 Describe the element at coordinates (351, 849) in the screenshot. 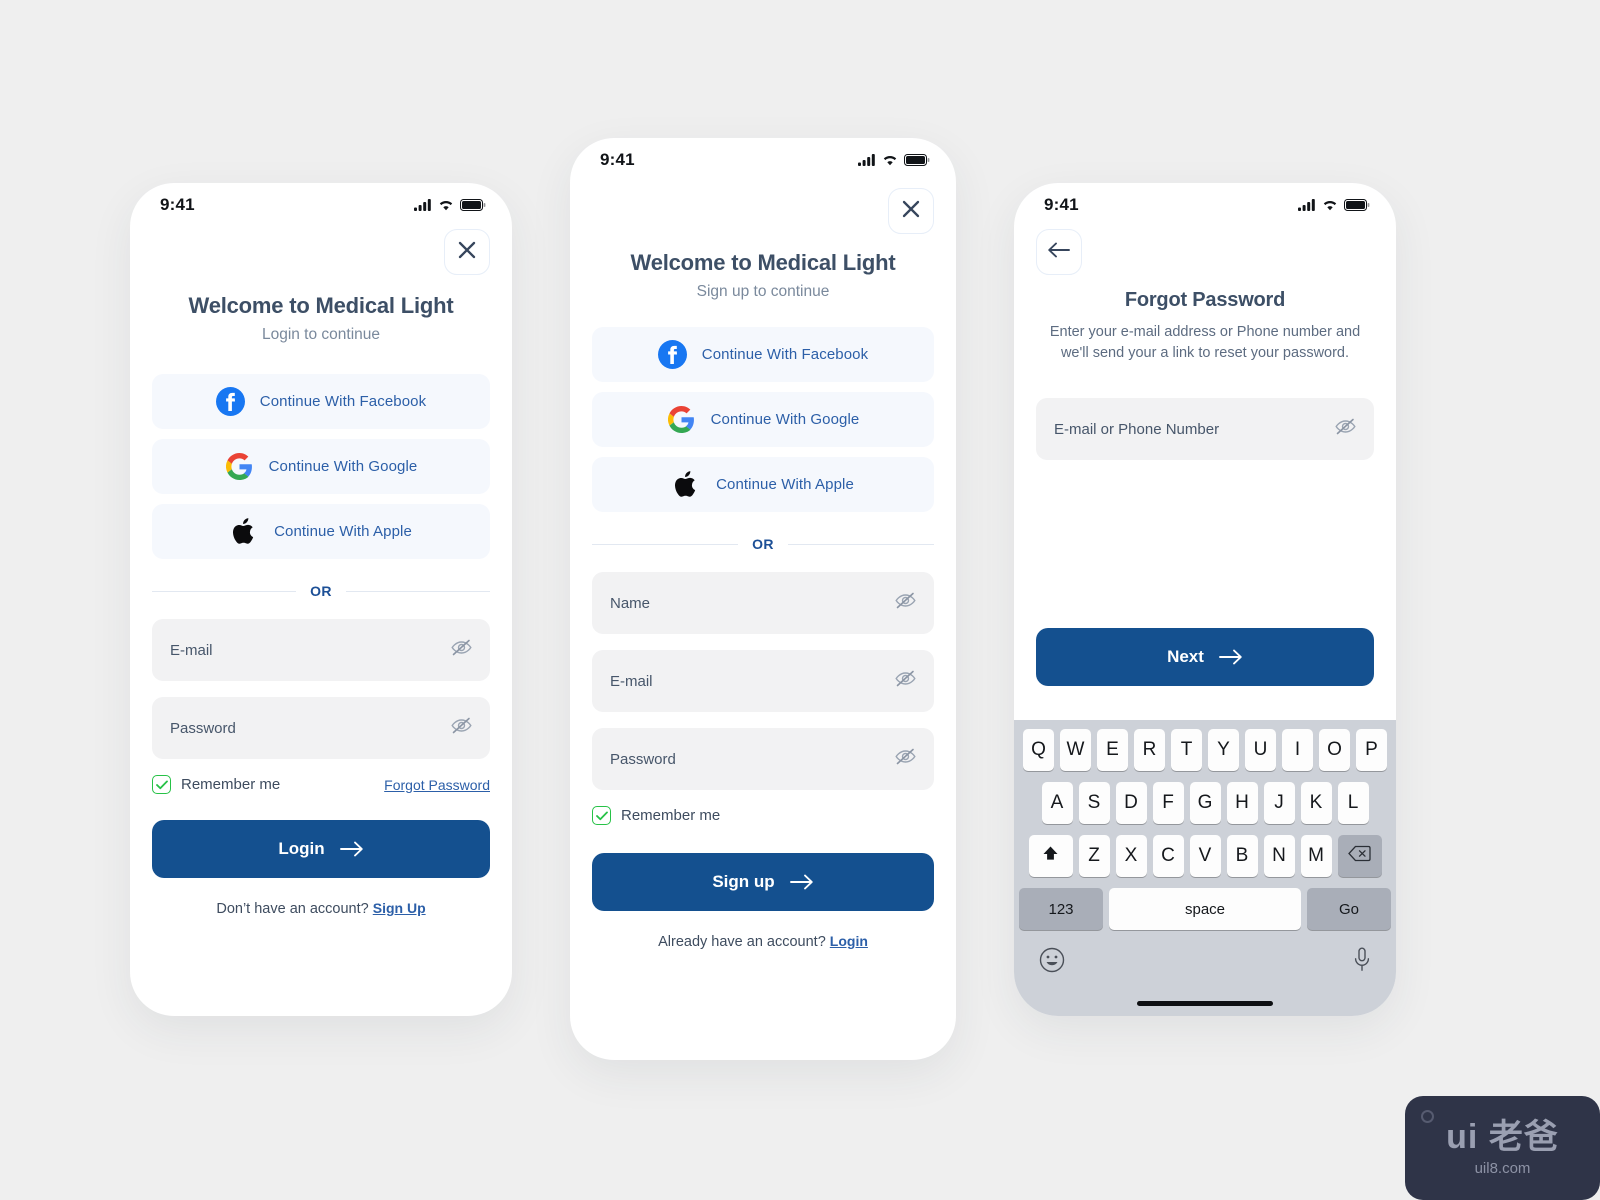

I see `arrow-right-icon` at that location.